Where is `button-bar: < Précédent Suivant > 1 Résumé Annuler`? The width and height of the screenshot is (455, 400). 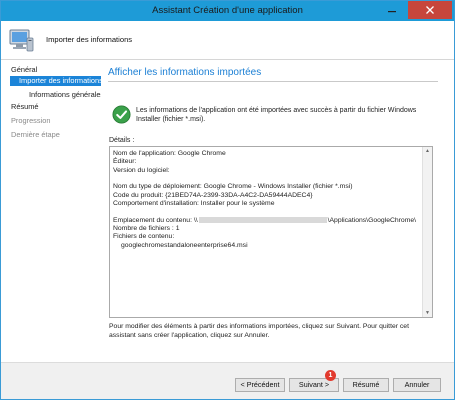
button-bar: < Précédent Suivant > 1 Résumé Annuler is located at coordinates (227, 380).